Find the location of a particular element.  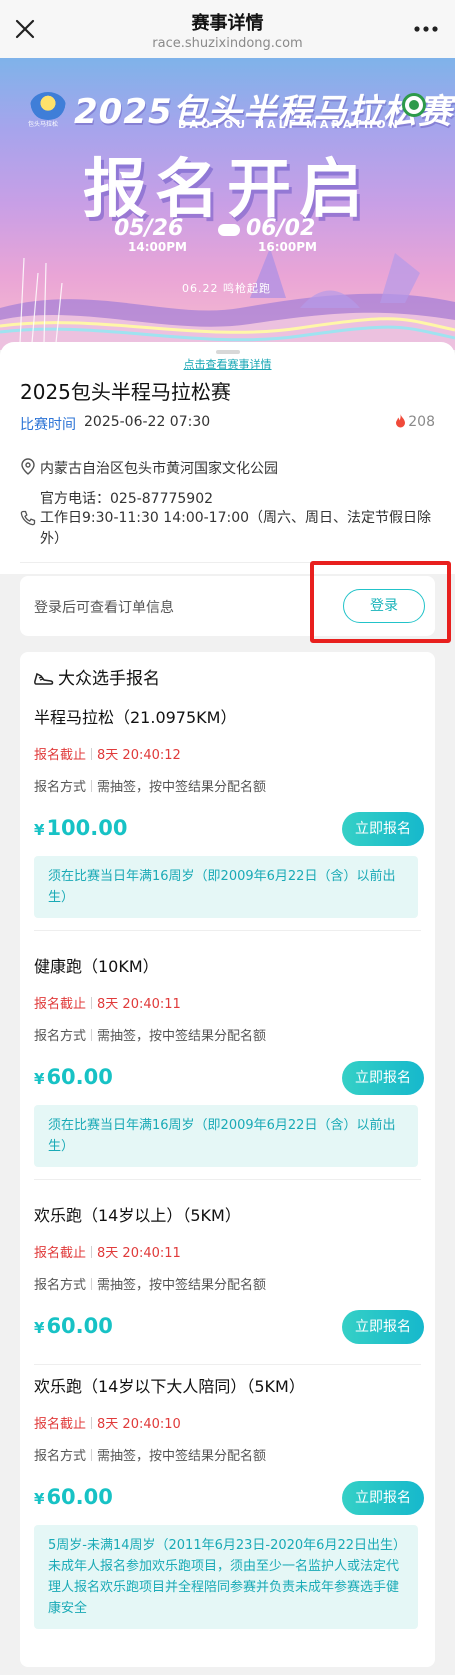

popularity-value: 208 is located at coordinates (421, 422).